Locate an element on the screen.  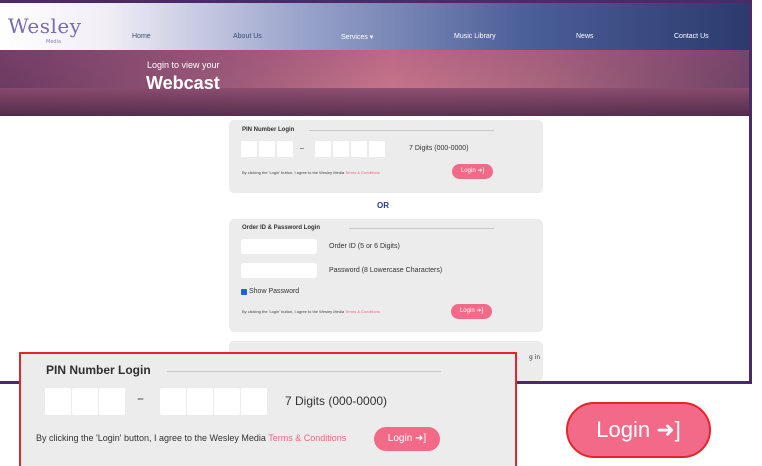
pin-login-button: Login ➜] is located at coordinates (472, 171).